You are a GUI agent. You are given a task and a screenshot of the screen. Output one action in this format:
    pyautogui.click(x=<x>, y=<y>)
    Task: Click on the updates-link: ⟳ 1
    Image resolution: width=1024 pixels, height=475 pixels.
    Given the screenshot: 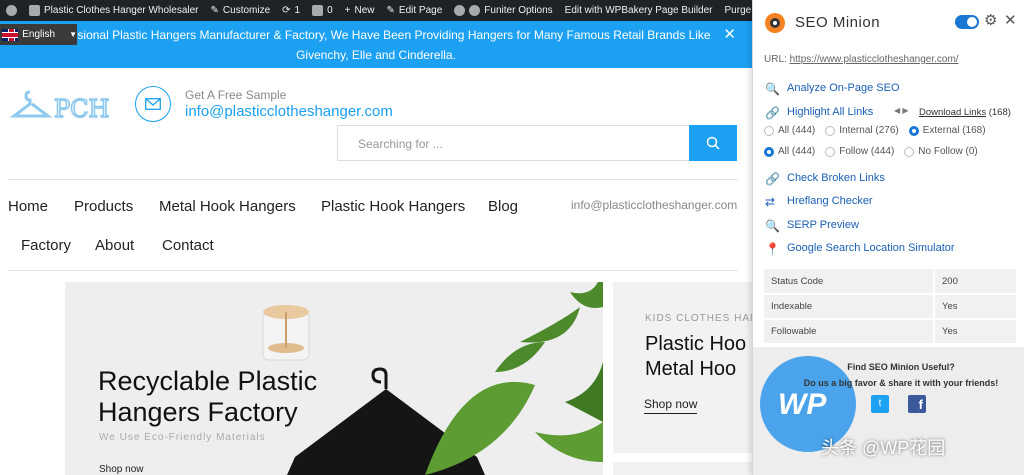 What is the action you would take?
    pyautogui.click(x=291, y=10)
    